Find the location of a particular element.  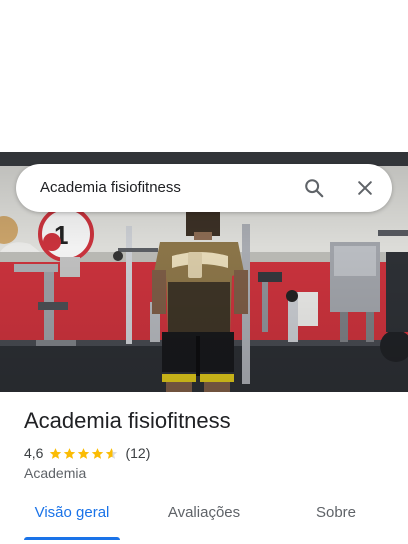

rating-value: 4,6 is located at coordinates (34, 453).